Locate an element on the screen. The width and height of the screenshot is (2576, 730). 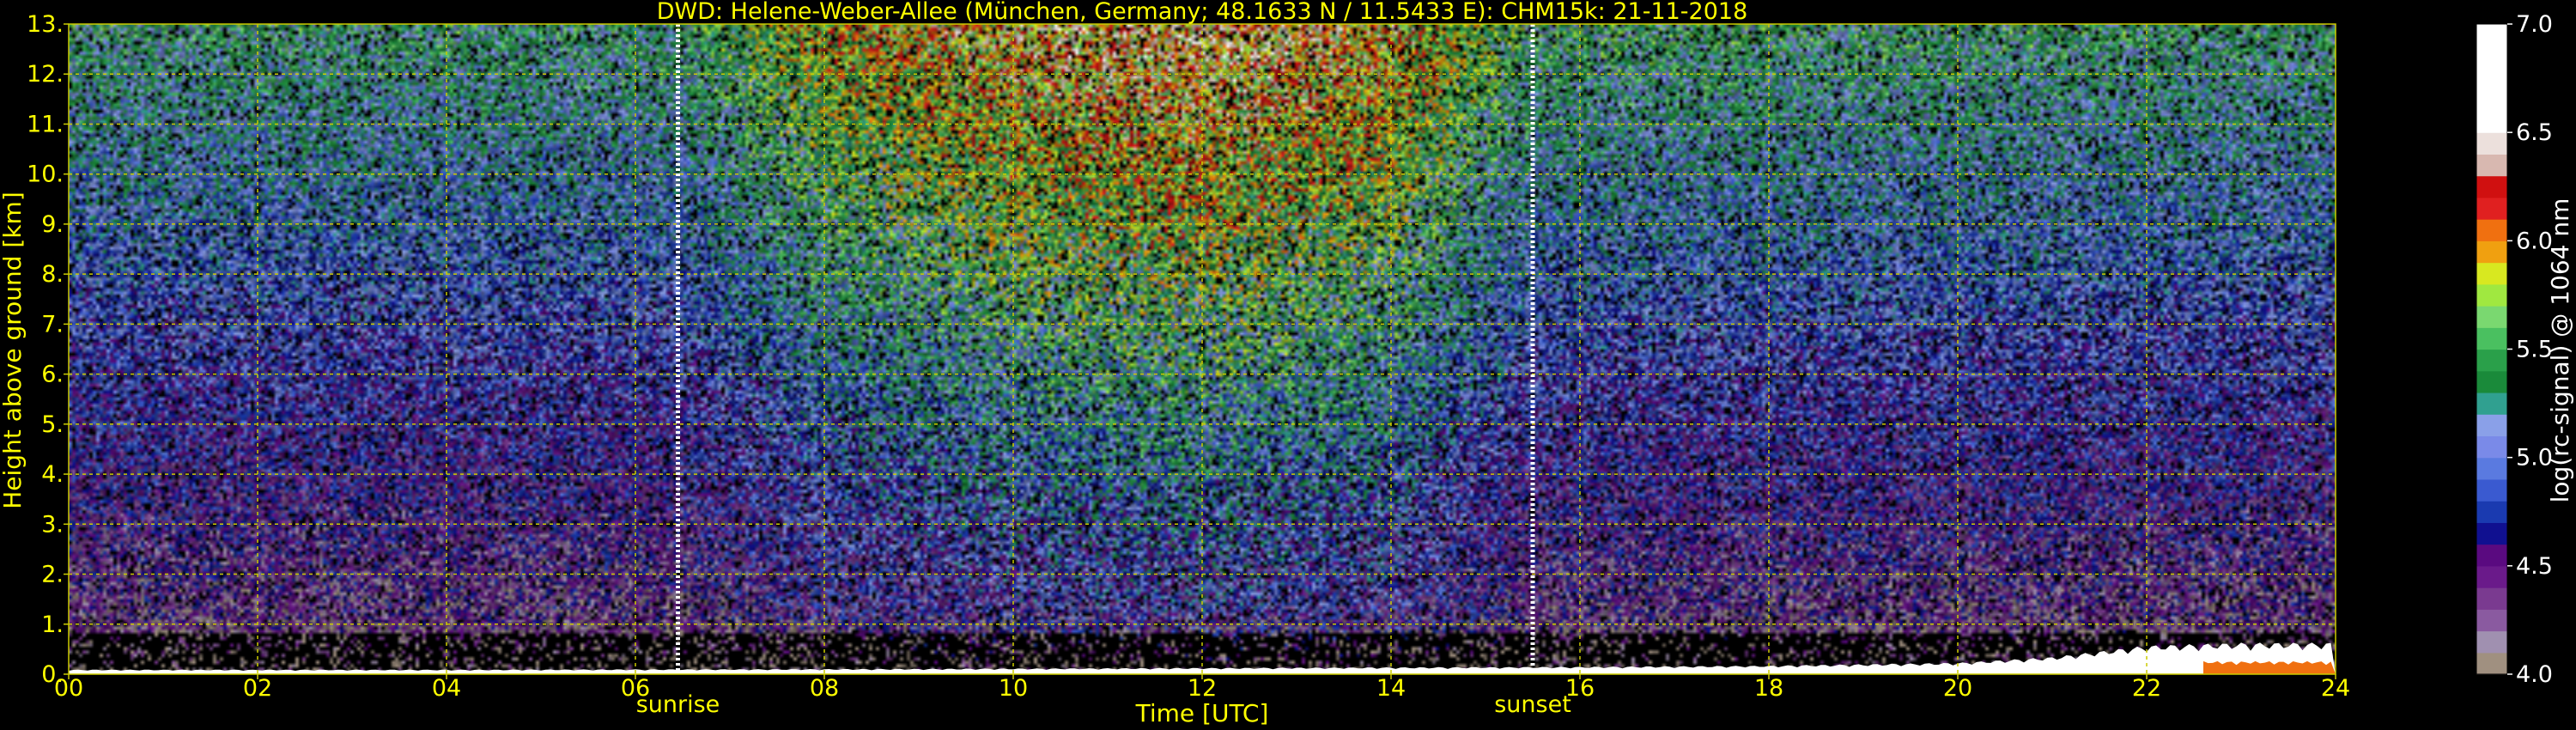
x-tick-label: 18 is located at coordinates (1769, 688).